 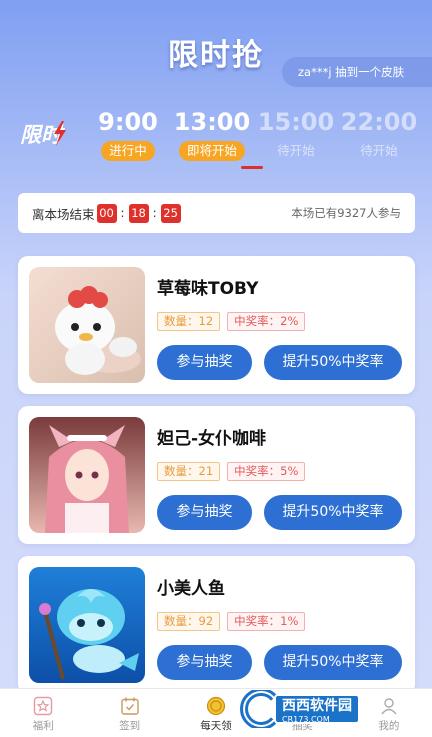 I want to click on coin-icon, so click(x=216, y=706).